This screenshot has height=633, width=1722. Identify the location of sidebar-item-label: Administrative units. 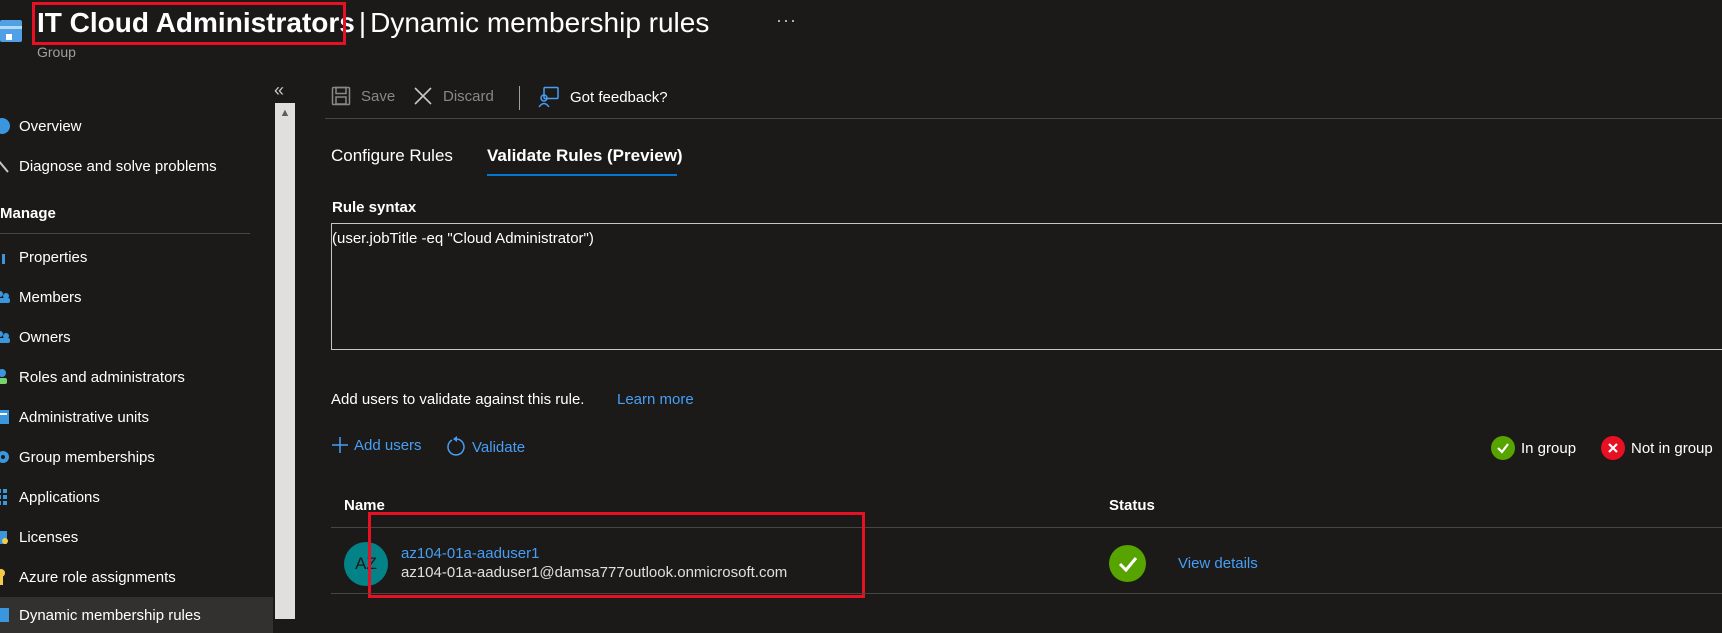
(84, 417).